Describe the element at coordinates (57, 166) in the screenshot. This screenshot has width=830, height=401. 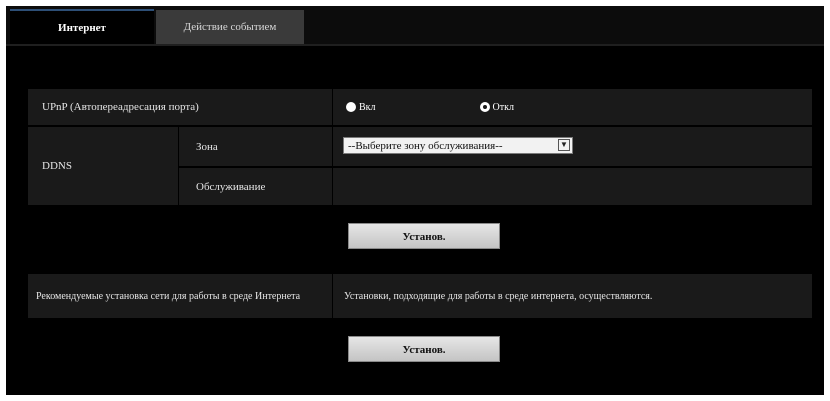
I see `ddns-label: DDNS` at that location.